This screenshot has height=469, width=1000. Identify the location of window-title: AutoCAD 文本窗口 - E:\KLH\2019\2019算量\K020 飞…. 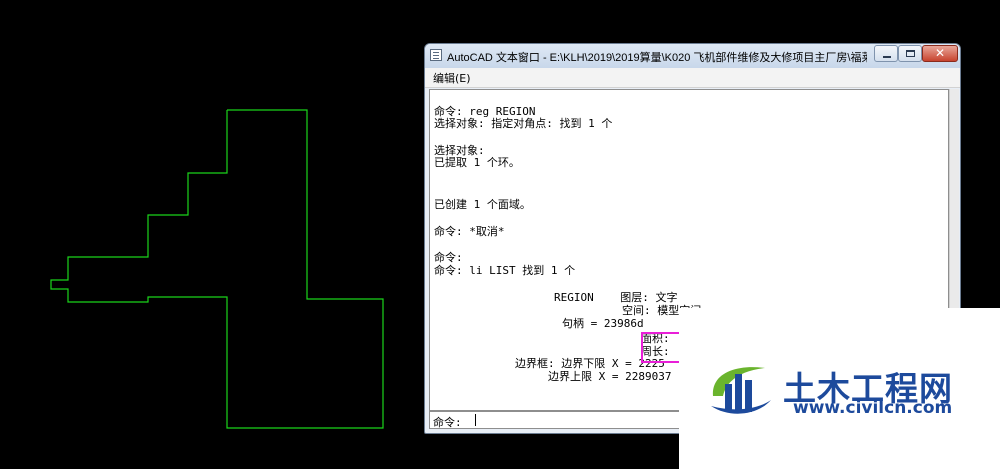
(657, 58).